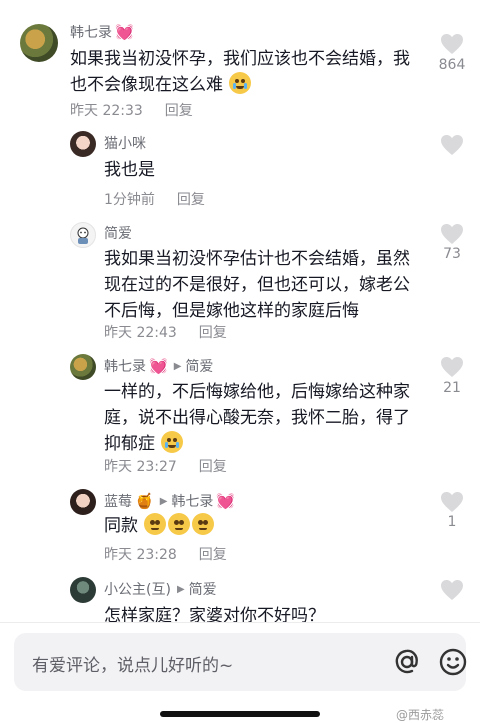  Describe the element at coordinates (140, 467) in the screenshot. I see `timestamp: 昨天 23:27` at that location.